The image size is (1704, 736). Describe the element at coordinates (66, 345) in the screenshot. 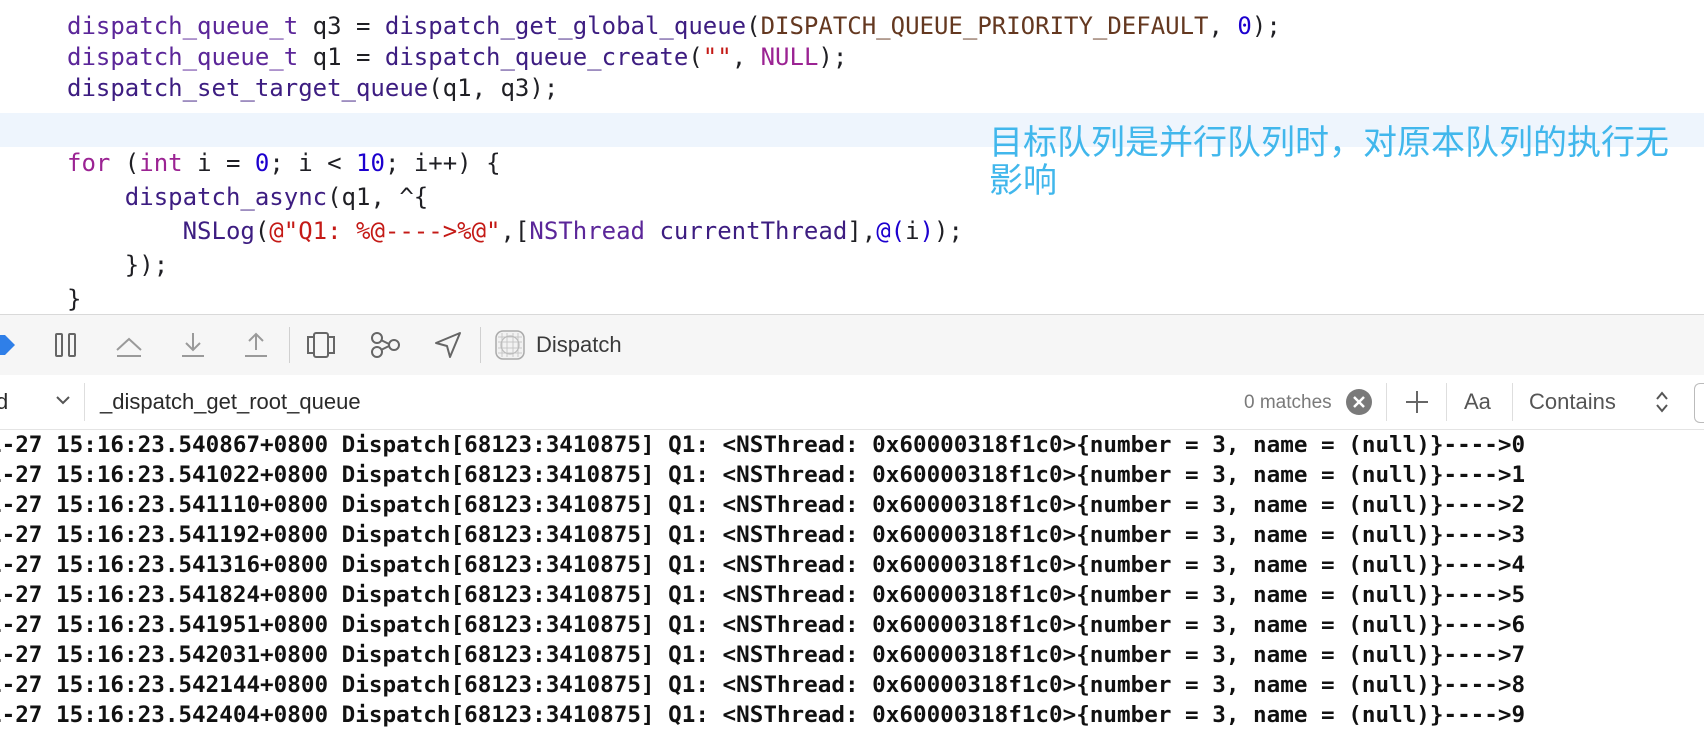

I see `pause-icon` at that location.